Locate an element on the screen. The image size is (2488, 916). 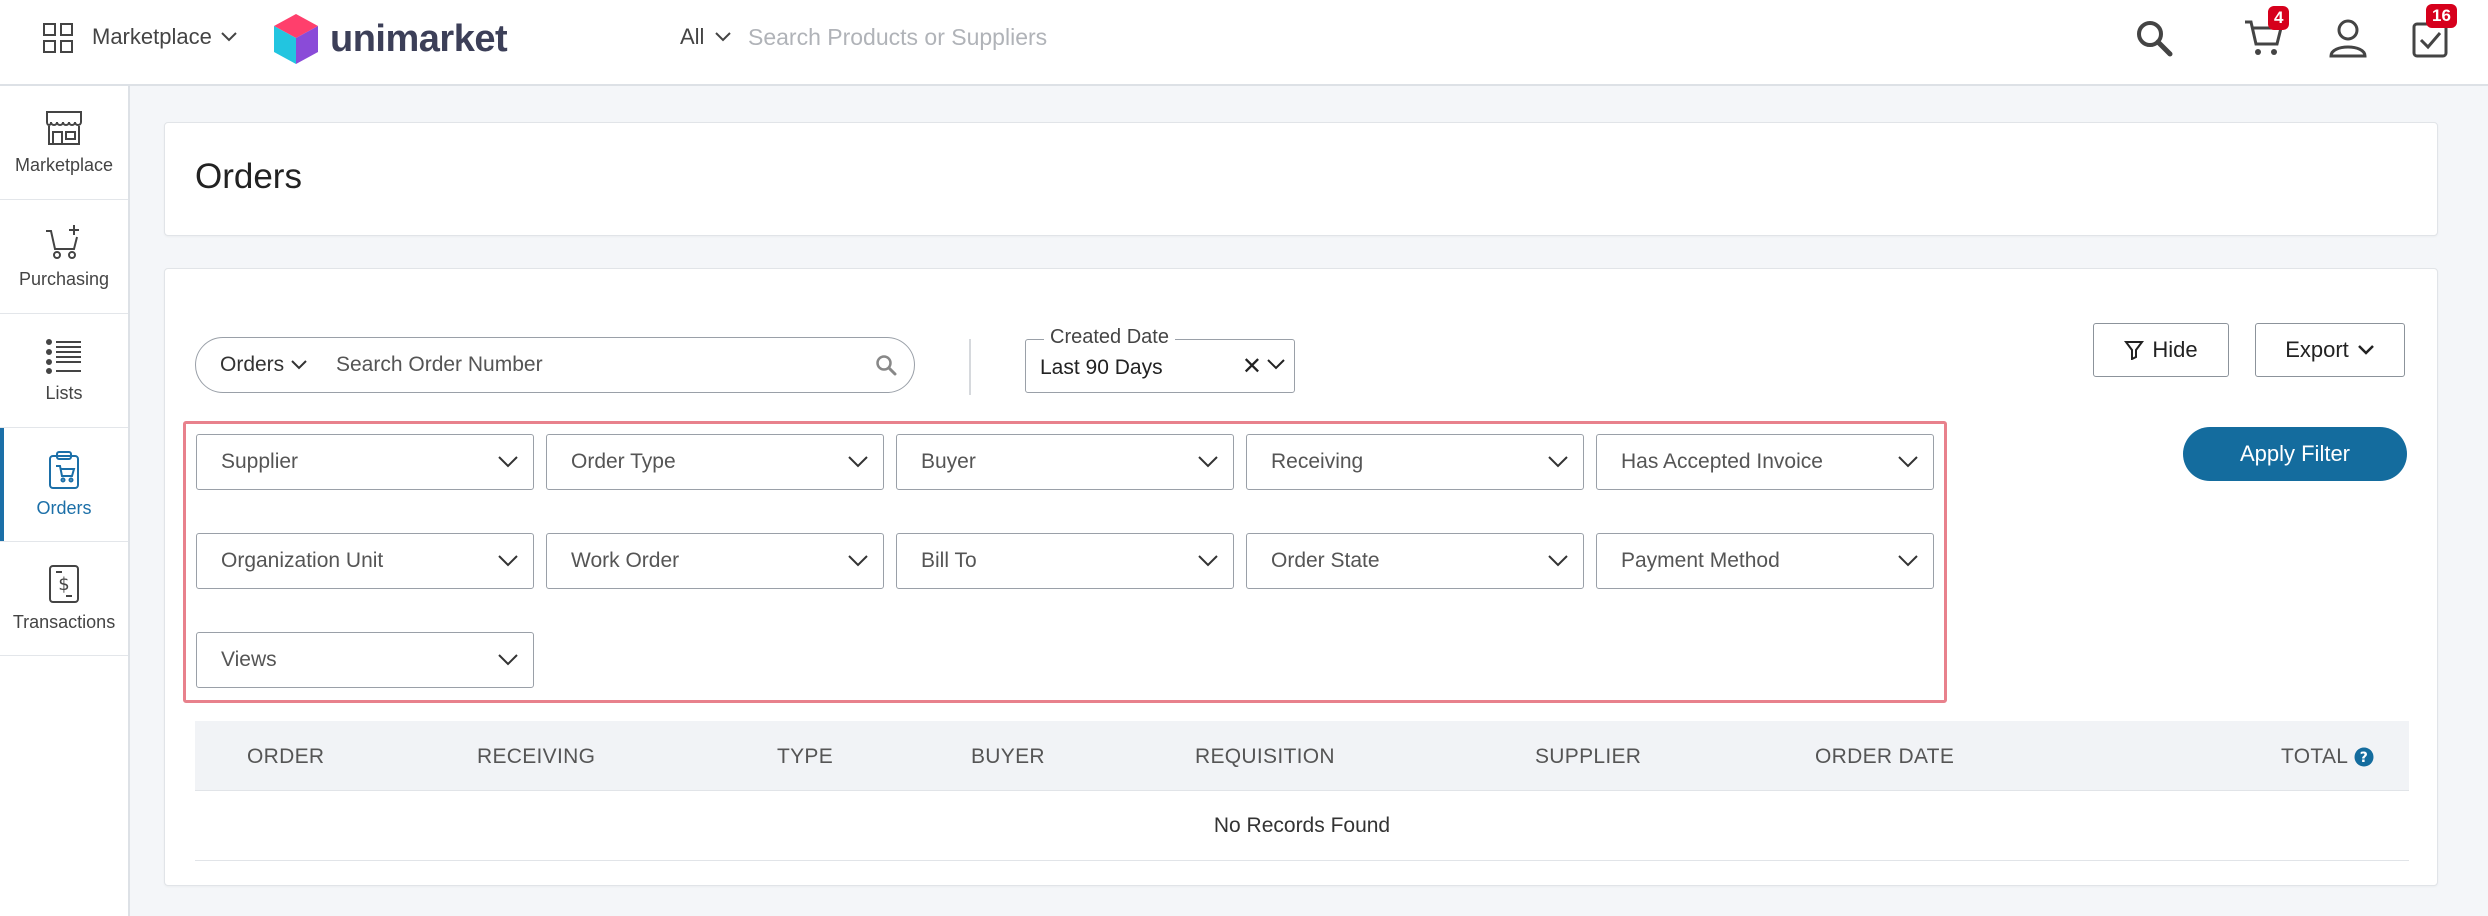
buyer-filter: Buyer is located at coordinates (1065, 462).